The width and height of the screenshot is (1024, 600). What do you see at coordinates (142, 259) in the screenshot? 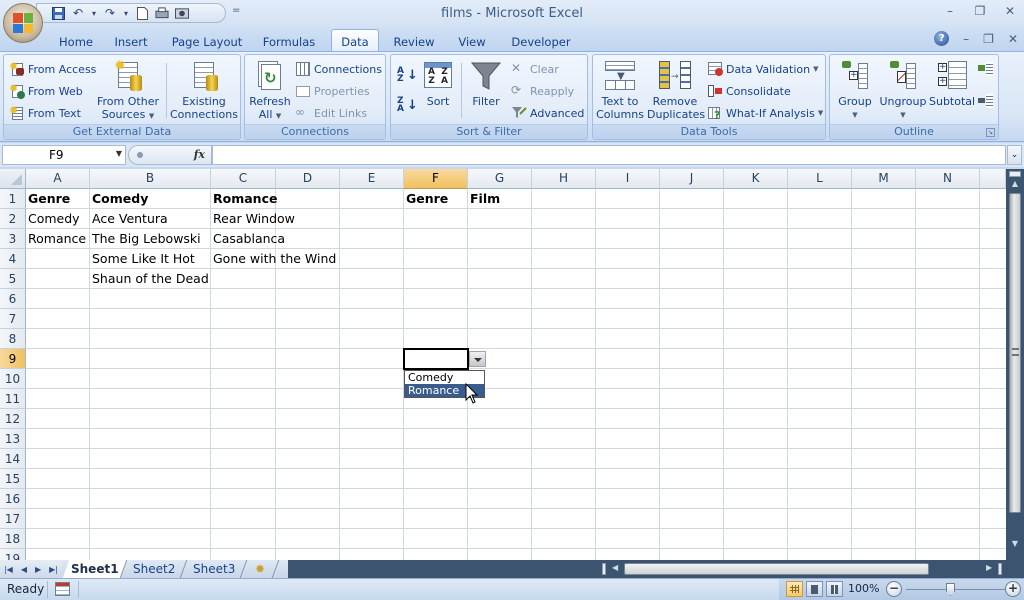
I see `cell-b4: Some Like It Hot` at bounding box center [142, 259].